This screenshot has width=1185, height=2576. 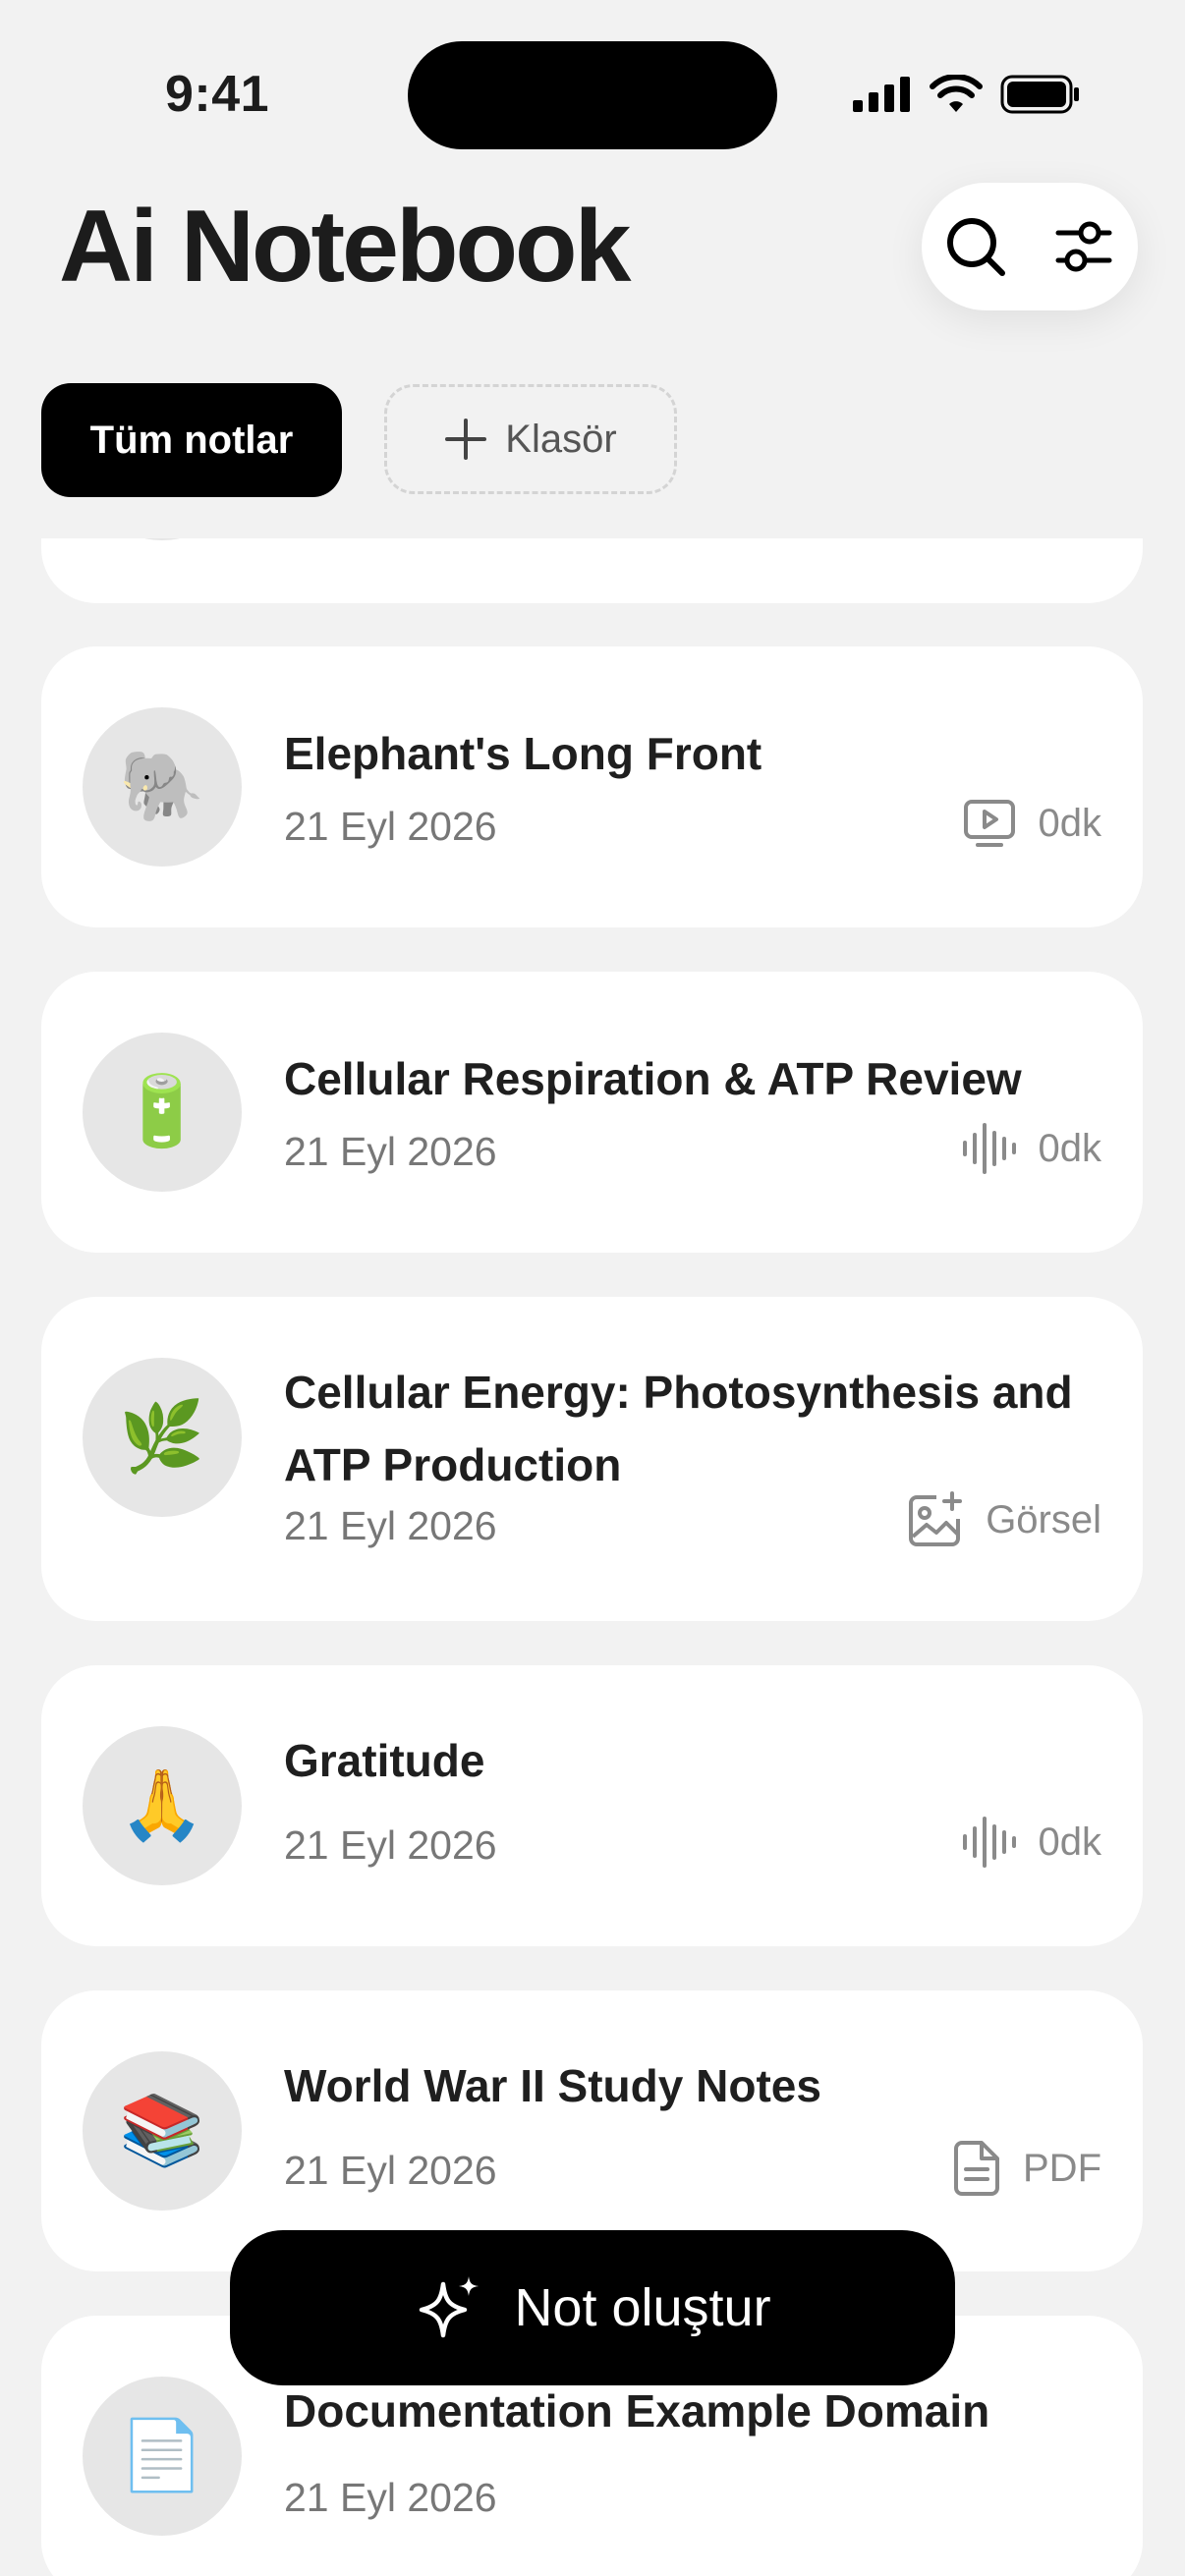 I want to click on pdf-document-icon, so click(x=977, y=2168).